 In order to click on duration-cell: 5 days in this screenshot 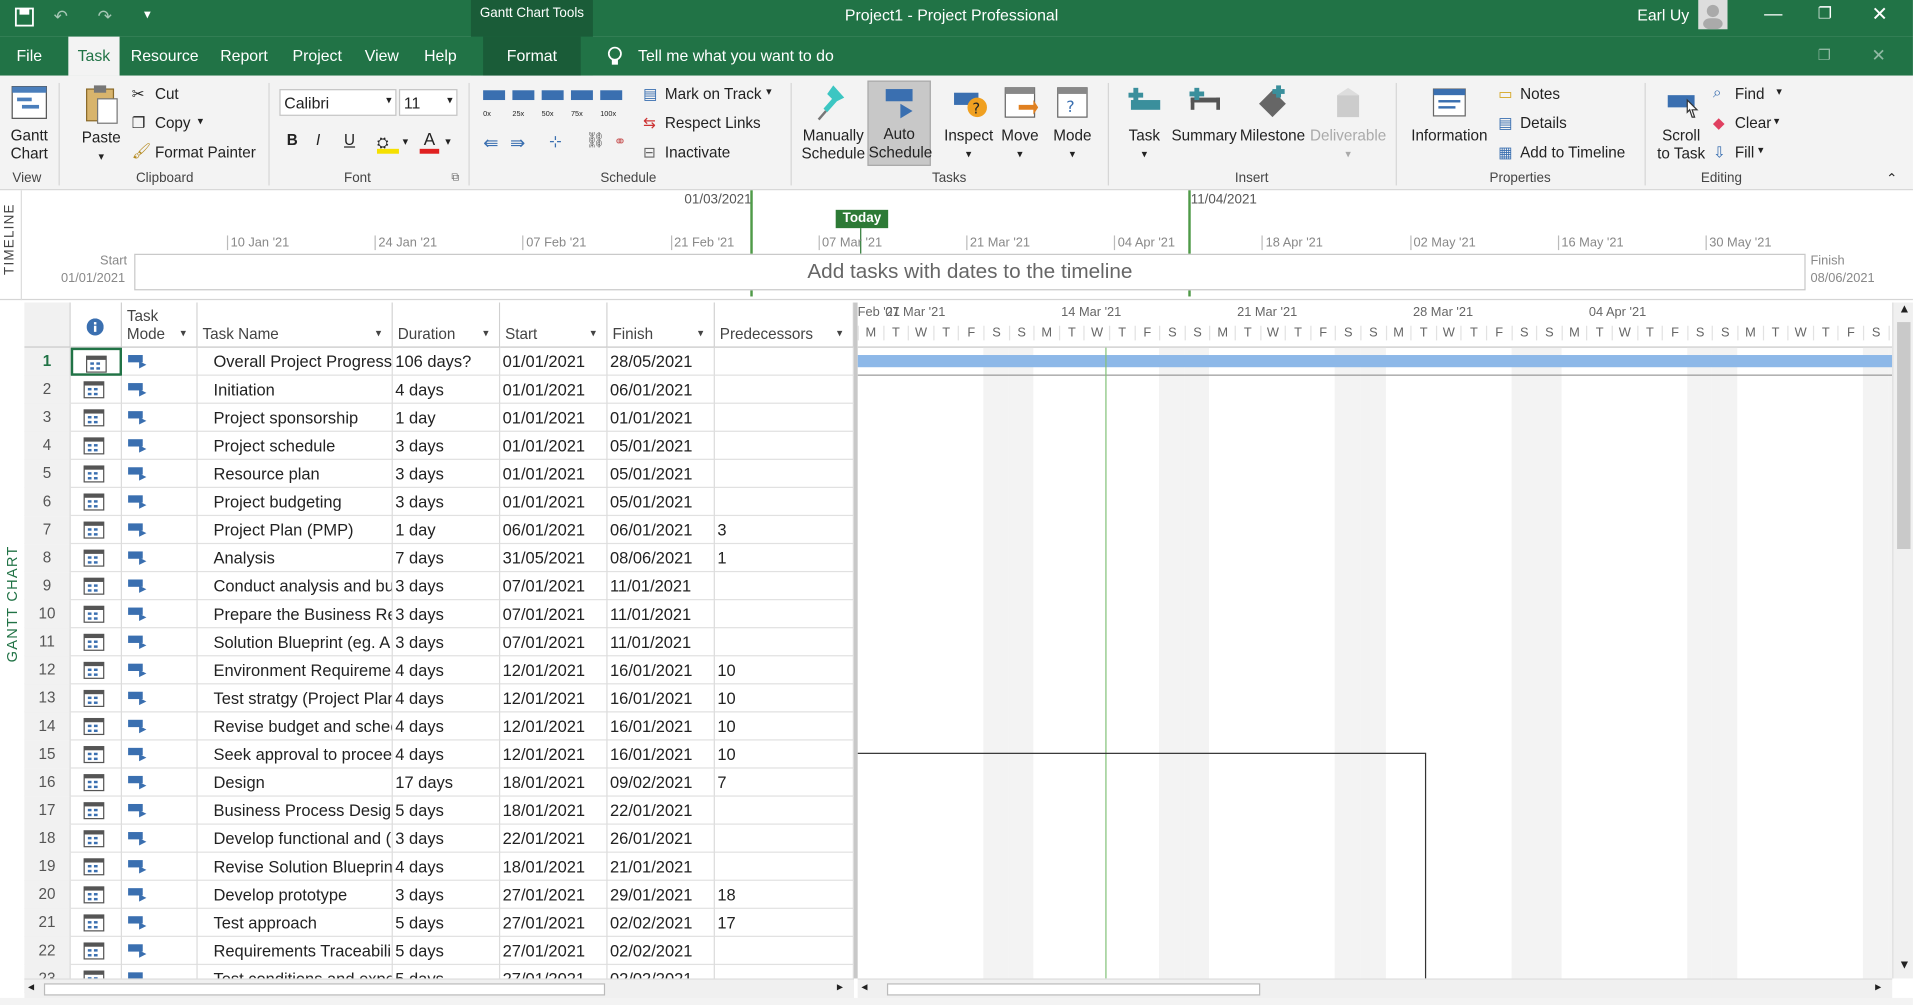, I will do `click(447, 951)`.